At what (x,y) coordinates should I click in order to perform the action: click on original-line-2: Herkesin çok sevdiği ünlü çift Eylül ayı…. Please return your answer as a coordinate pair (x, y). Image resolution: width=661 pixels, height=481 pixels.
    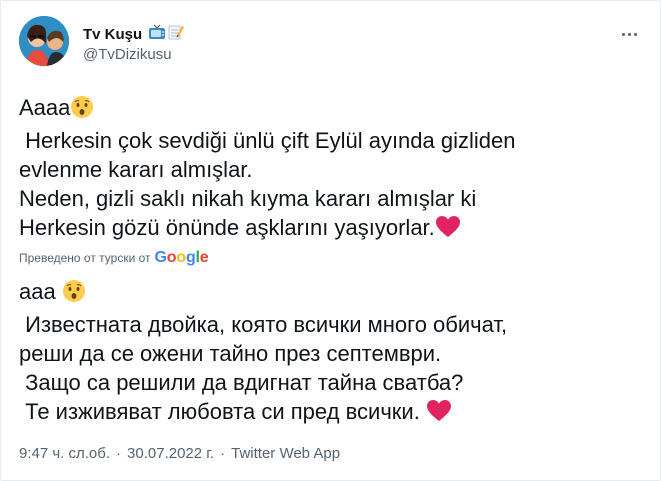
    Looking at the image, I should click on (267, 140).